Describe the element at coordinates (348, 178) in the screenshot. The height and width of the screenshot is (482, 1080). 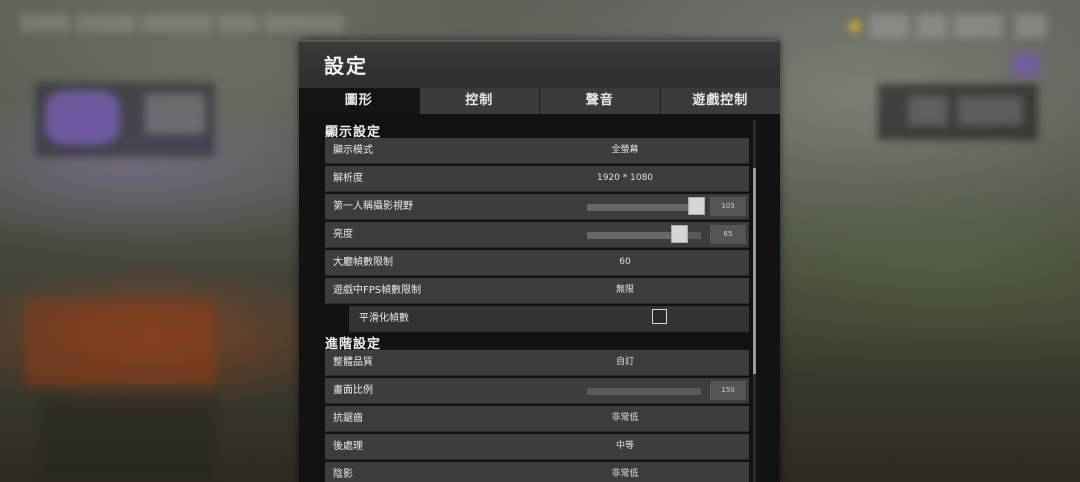
I see `setting-label: 解析度` at that location.